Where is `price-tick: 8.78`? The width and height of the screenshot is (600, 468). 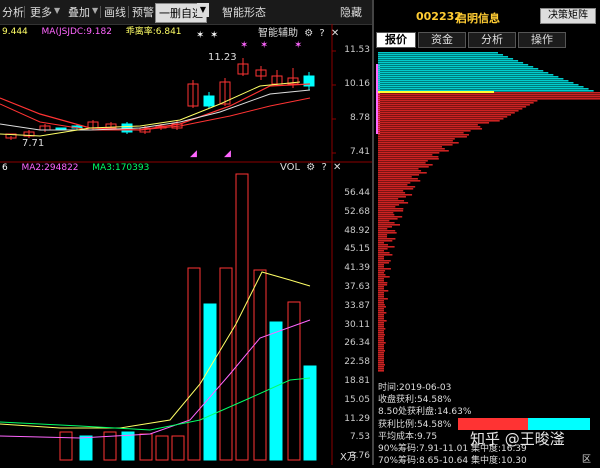 price-tick: 8.78 is located at coordinates (359, 118).